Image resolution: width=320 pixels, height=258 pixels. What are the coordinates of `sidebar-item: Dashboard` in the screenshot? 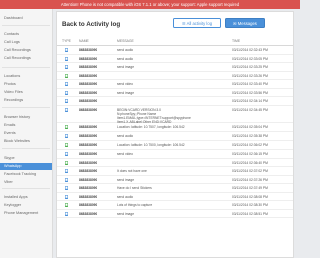 It's located at (26, 18).